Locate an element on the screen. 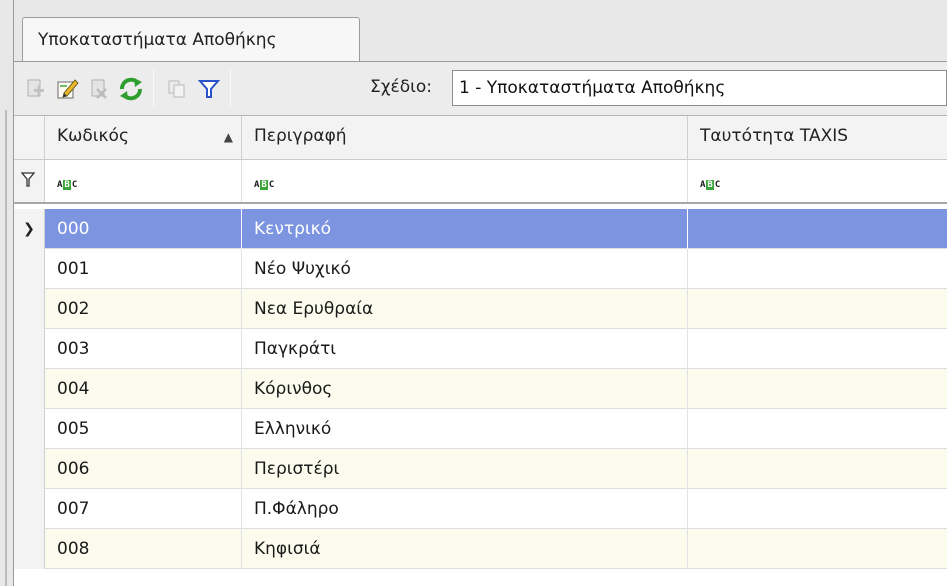 The width and height of the screenshot is (947, 586). cell-description: Ελληνικό is located at coordinates (465, 429).